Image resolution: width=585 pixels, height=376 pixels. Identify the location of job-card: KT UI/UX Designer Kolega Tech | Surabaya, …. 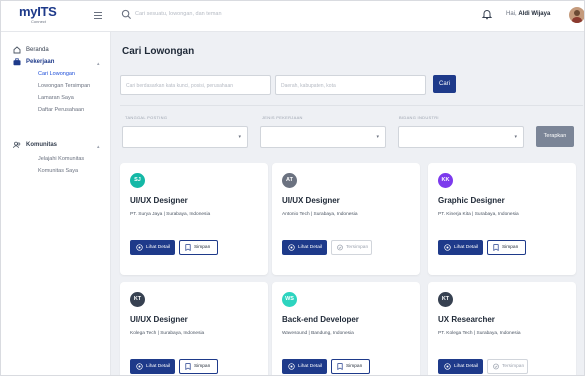
(194, 328).